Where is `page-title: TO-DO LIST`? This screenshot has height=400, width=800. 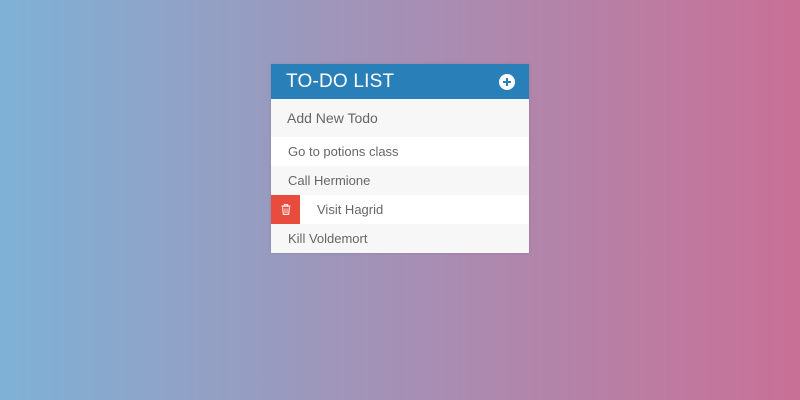 page-title: TO-DO LIST is located at coordinates (340, 81).